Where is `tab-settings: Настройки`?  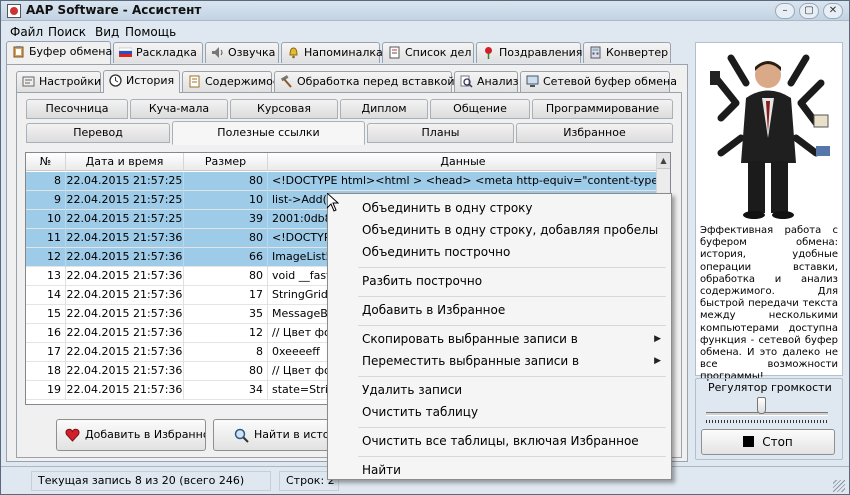 tab-settings: Настройки is located at coordinates (58, 81).